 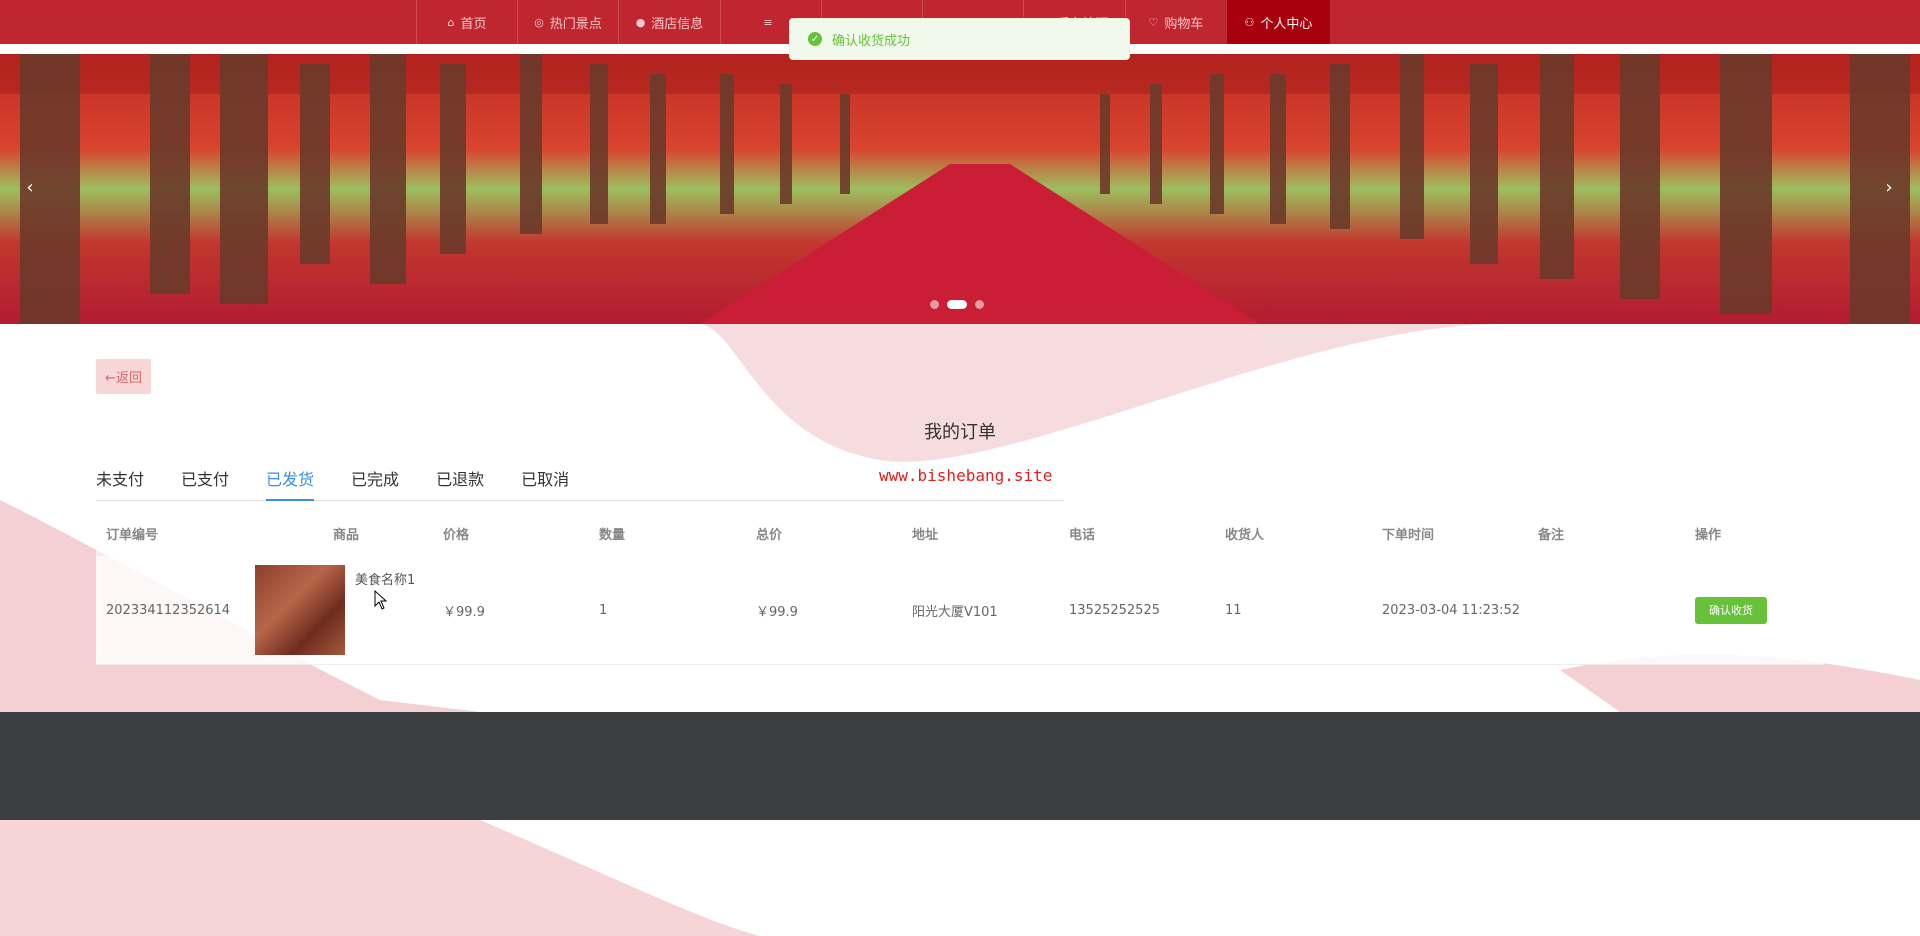 What do you see at coordinates (464, 612) in the screenshot?
I see `price-cell: ￥99.9` at bounding box center [464, 612].